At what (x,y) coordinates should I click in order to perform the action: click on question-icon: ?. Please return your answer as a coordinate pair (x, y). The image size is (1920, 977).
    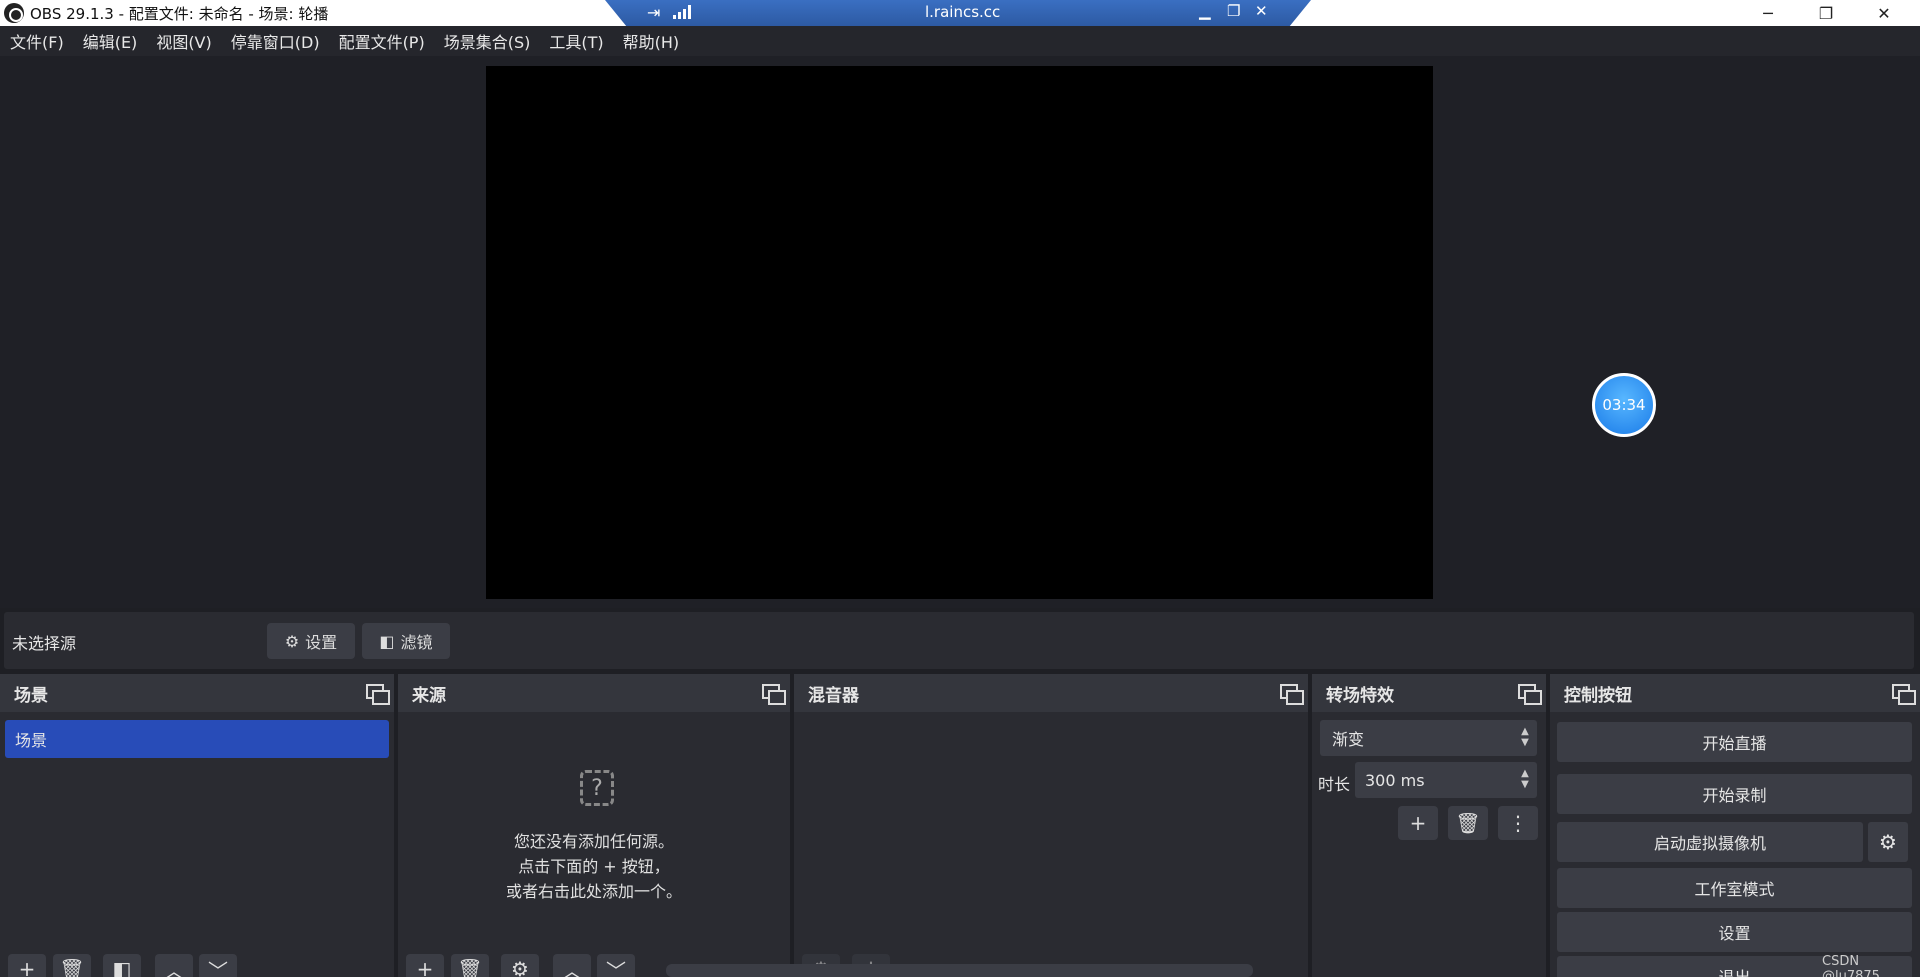
    Looking at the image, I should click on (597, 788).